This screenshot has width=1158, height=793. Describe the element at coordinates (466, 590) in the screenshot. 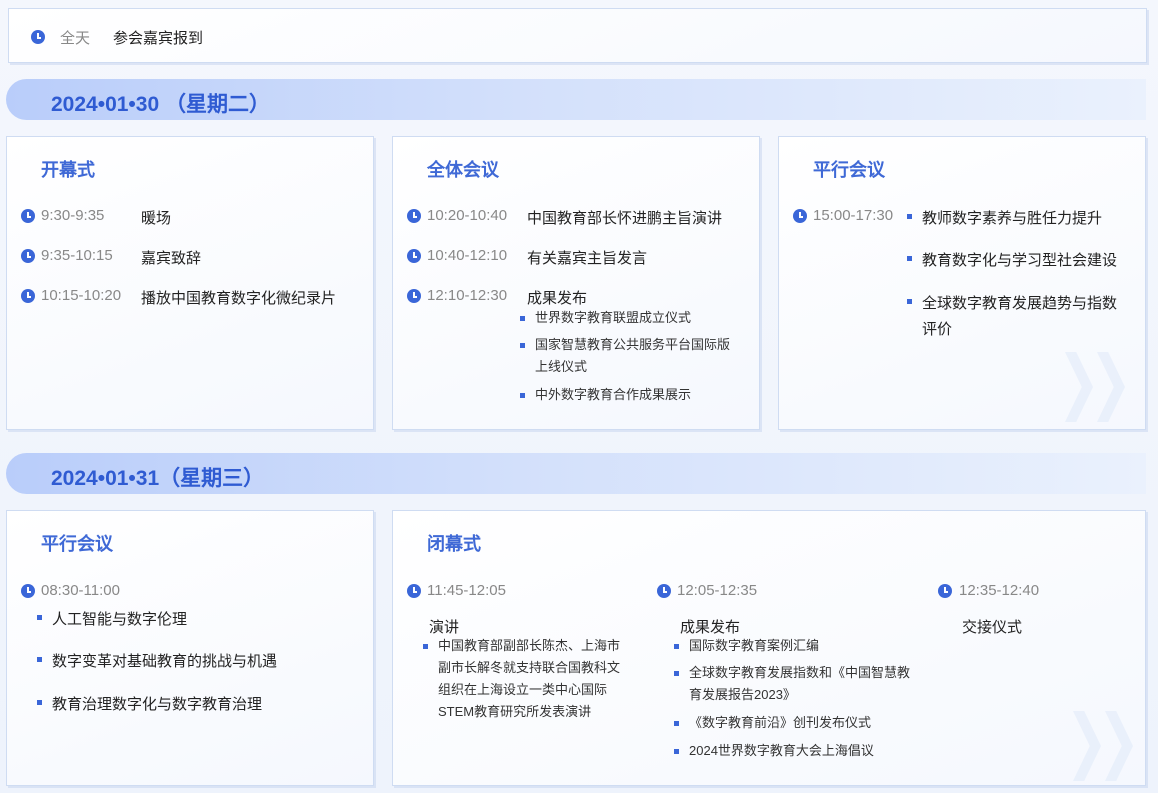

I see `closing-col1-time: 11:45-12:05` at that location.